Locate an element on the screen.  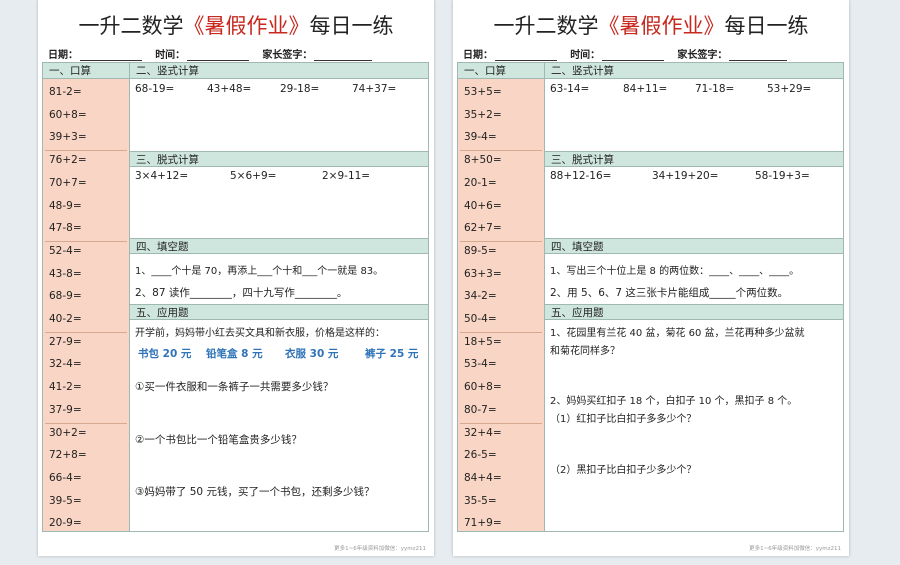
oral-problem: 26-5= is located at coordinates (480, 455).